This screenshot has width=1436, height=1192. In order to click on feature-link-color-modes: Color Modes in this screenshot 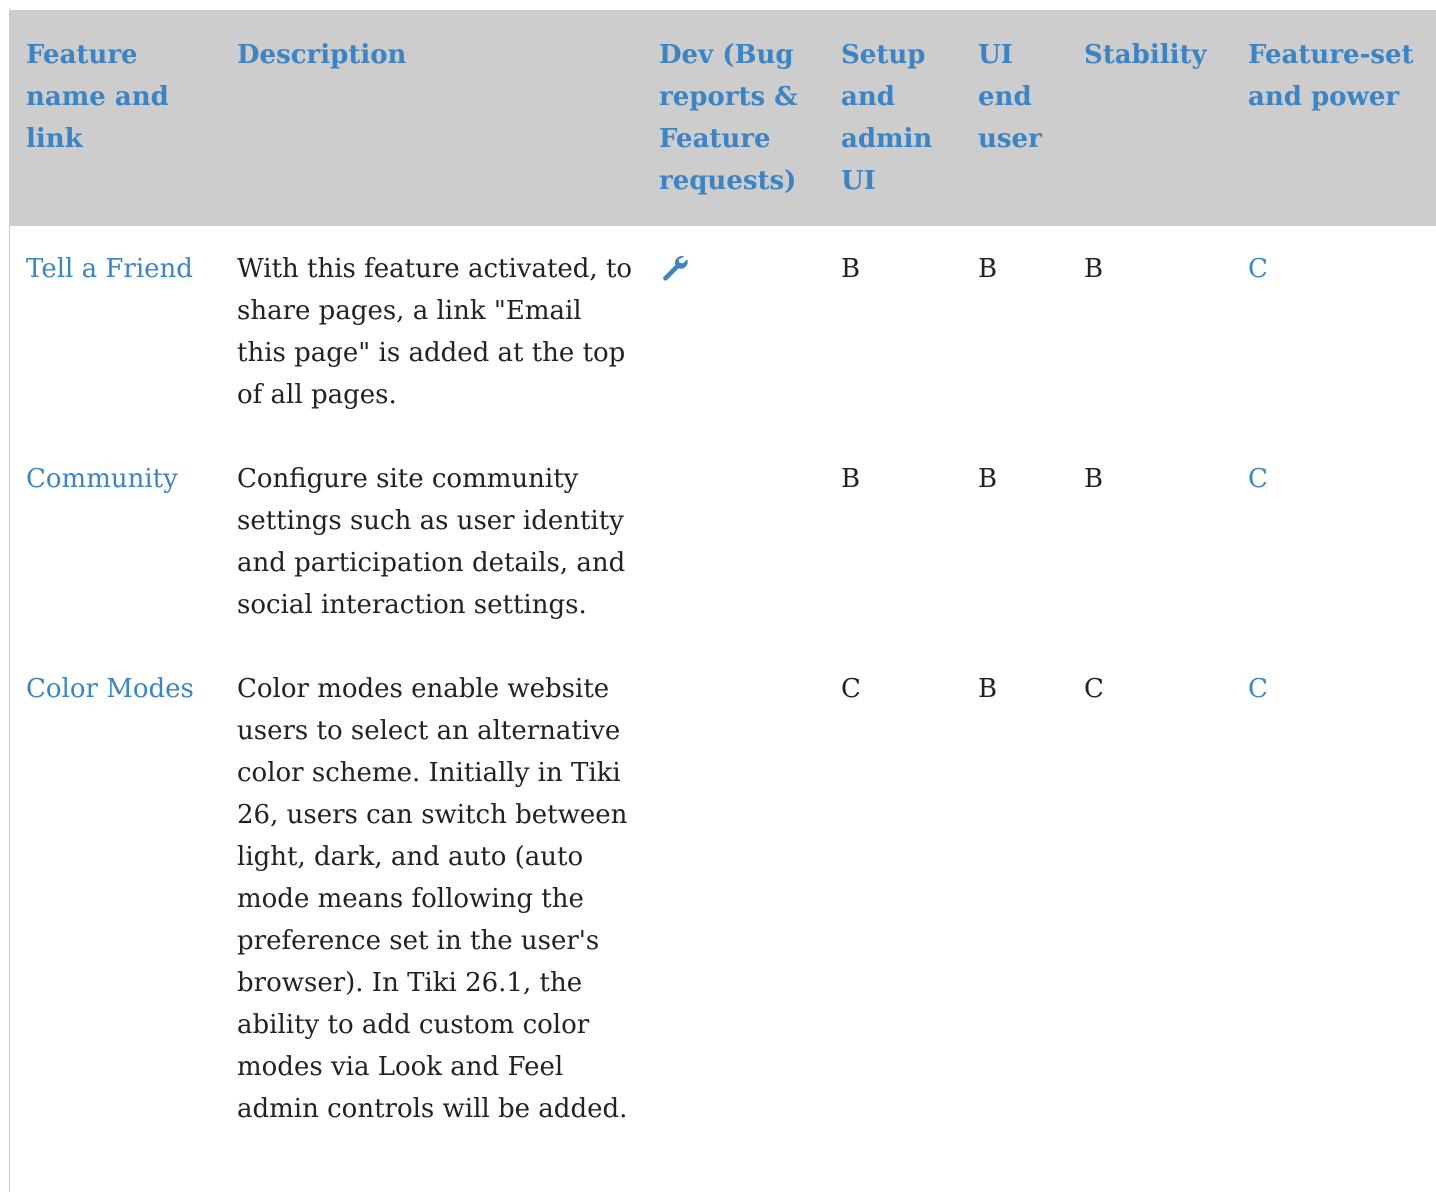, I will do `click(110, 689)`.